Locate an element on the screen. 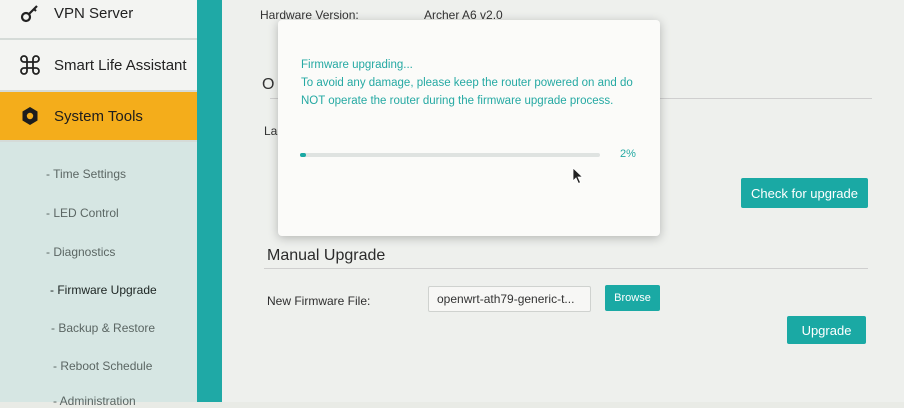  command-icon is located at coordinates (30, 65).